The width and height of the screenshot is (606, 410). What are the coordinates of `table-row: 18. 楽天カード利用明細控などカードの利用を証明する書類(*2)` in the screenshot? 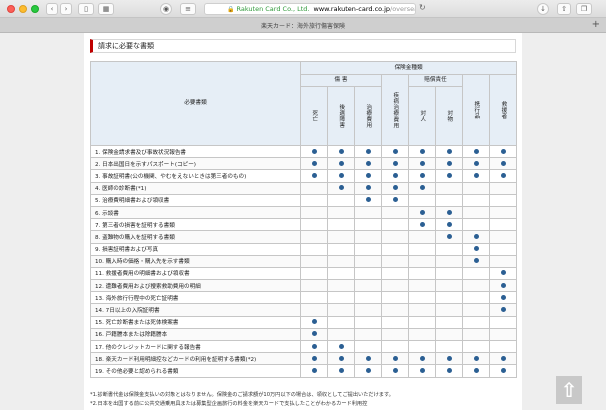 It's located at (304, 359).